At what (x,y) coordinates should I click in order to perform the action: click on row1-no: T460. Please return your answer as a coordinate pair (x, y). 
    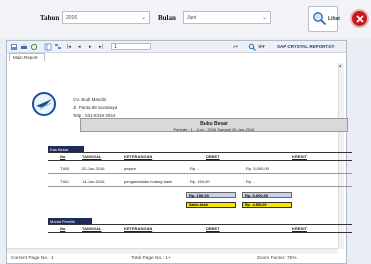
    Looking at the image, I should click on (65, 168).